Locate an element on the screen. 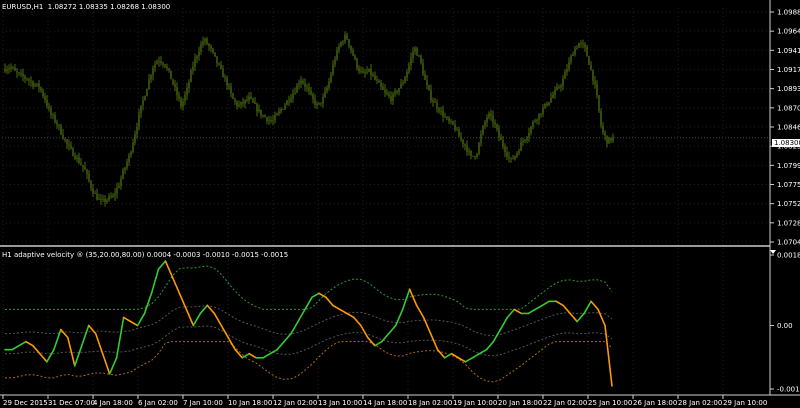  price-tick-label: 1.07520 is located at coordinates (788, 204).